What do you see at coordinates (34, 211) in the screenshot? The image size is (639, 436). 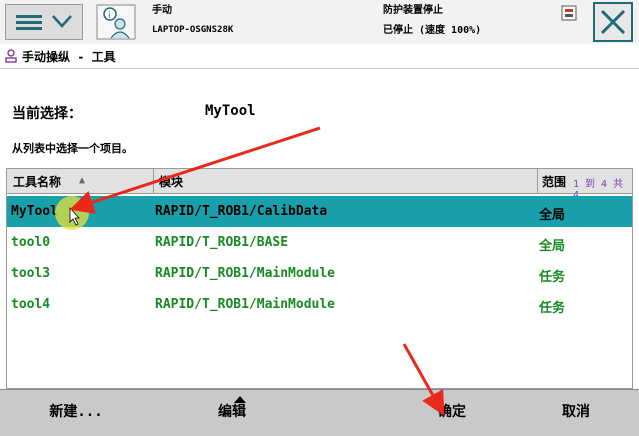 I see `tool-name: MyTool` at bounding box center [34, 211].